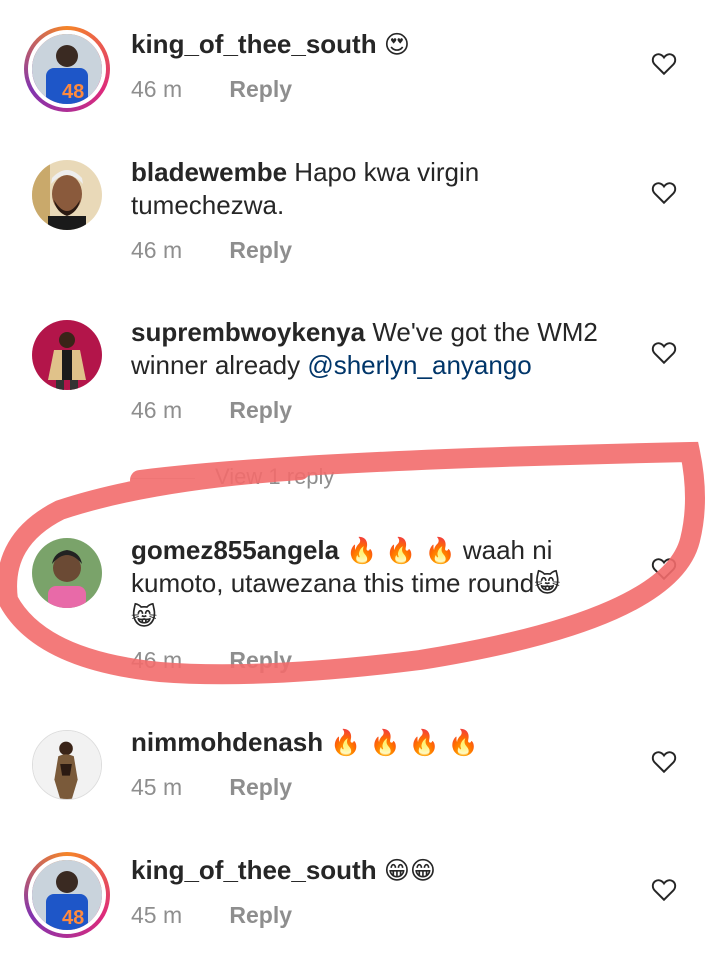 This screenshot has width=720, height=954. I want to click on comment-body: We've got the WM2, so click(481, 332).